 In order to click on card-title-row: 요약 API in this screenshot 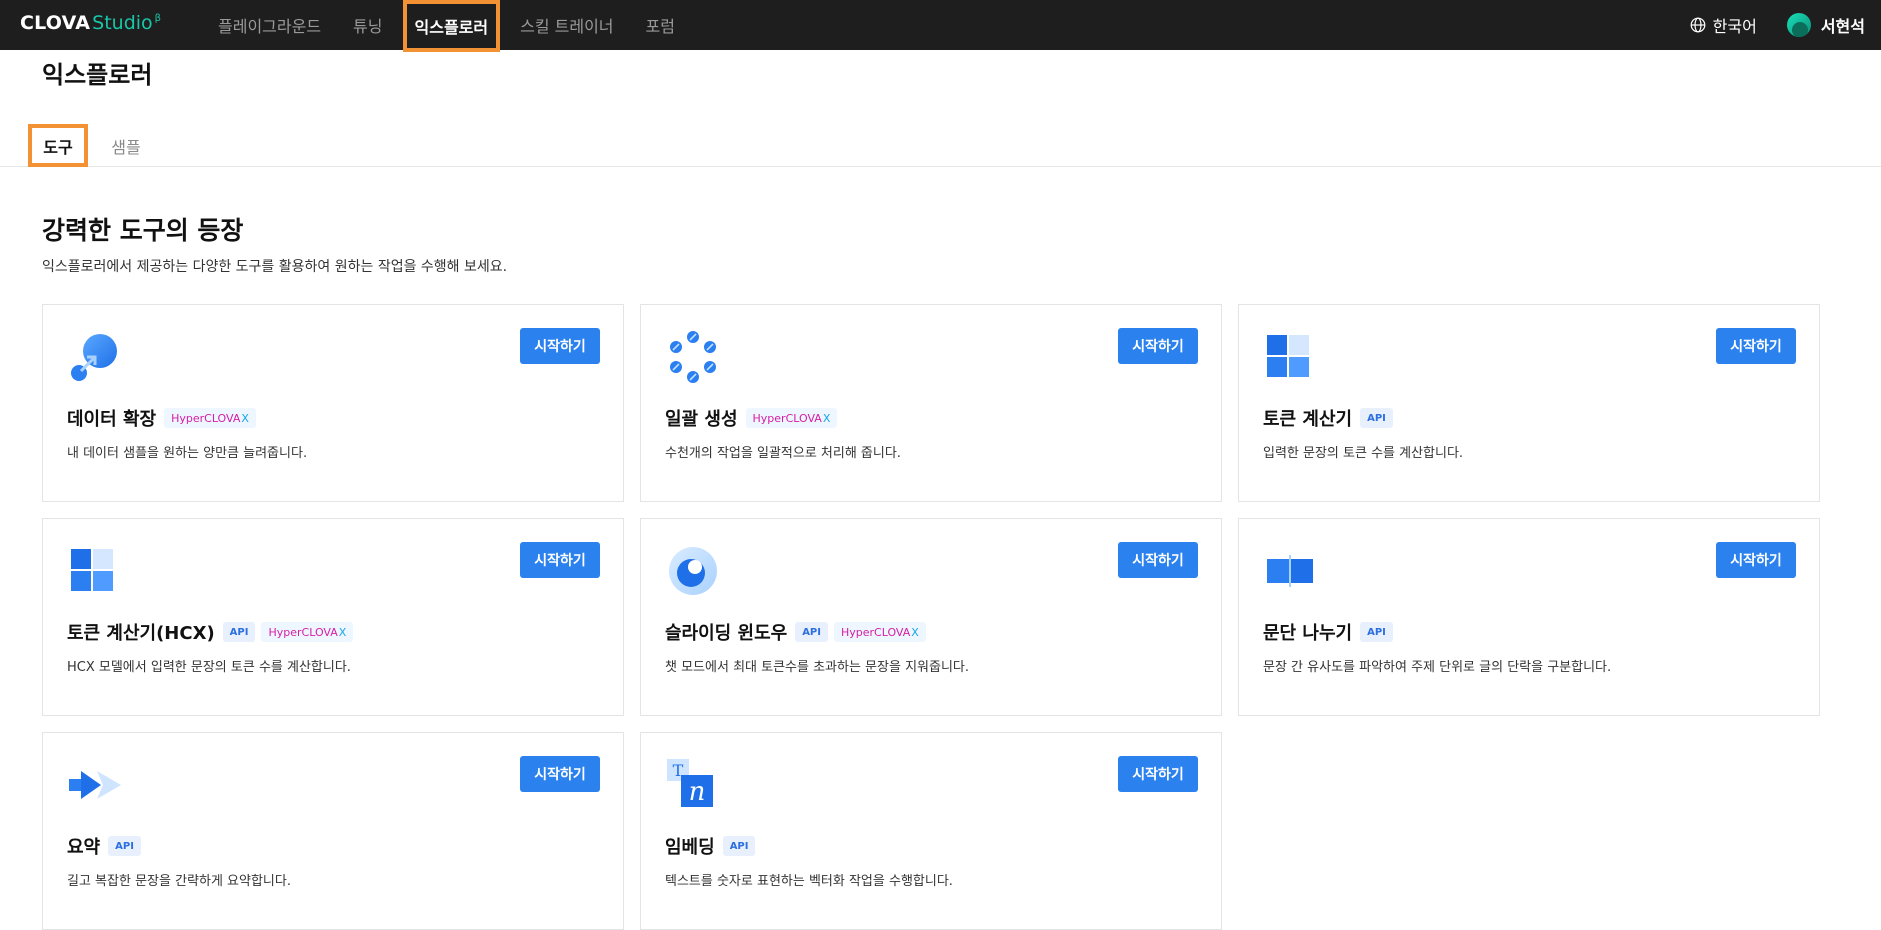, I will do `click(107, 846)`.